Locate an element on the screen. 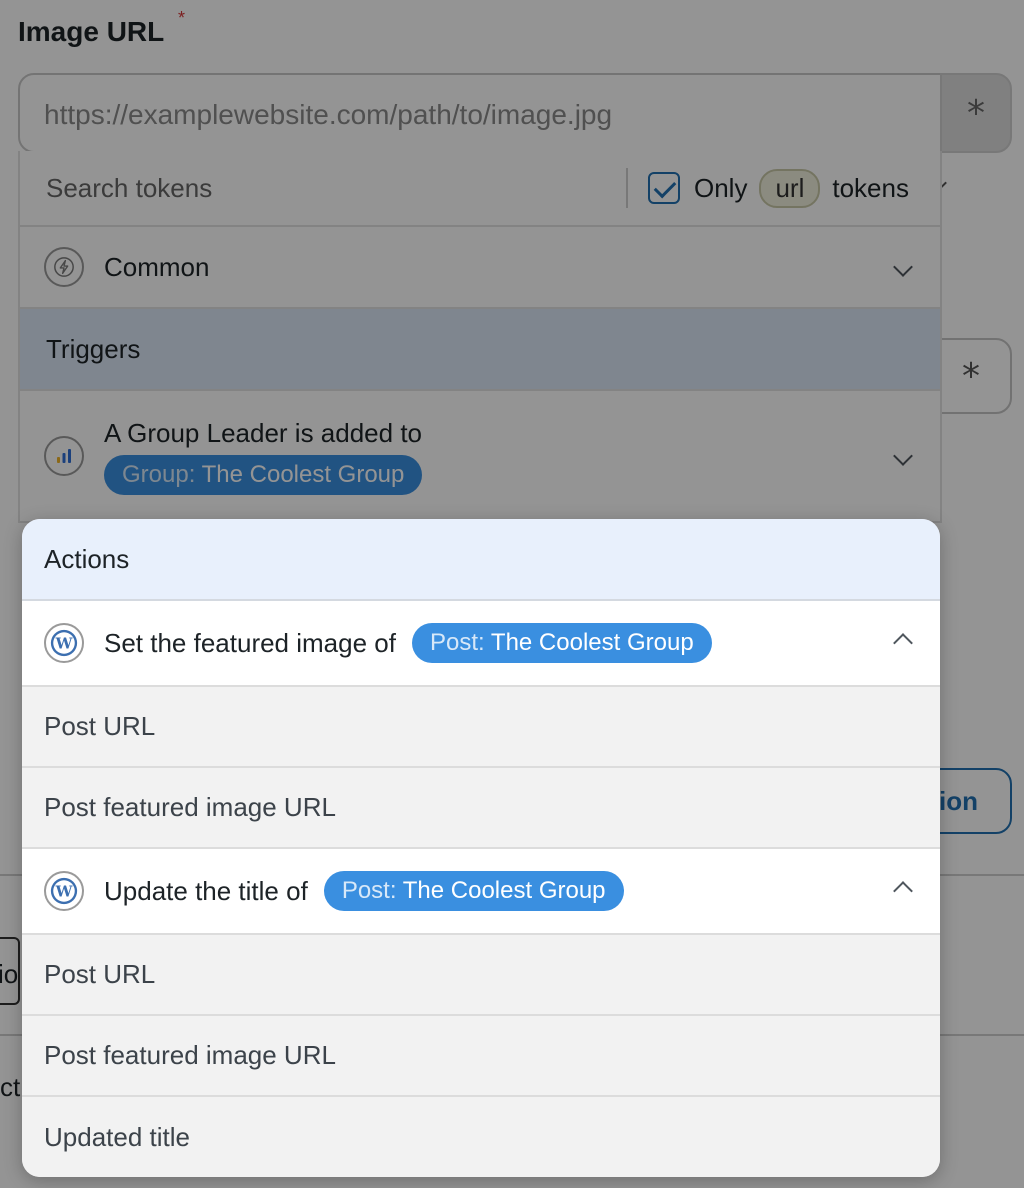  token-item: Updated title is located at coordinates (481, 1137).